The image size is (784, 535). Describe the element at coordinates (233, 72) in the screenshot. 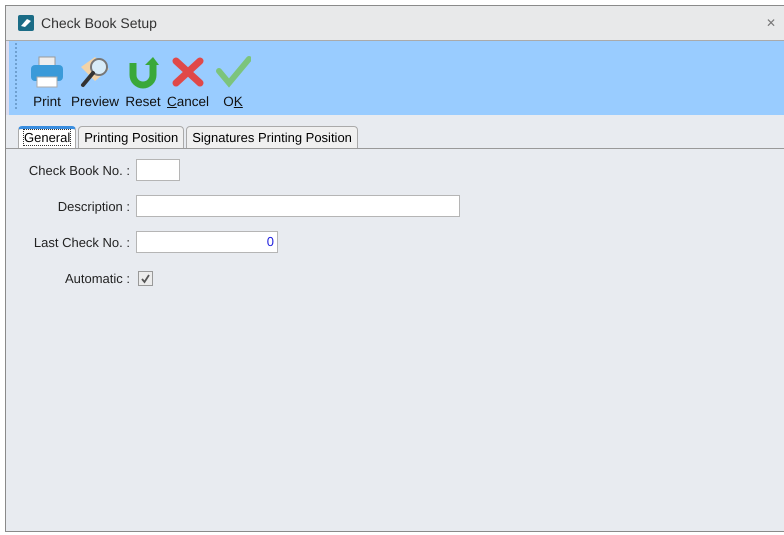

I see `checkmark-icon` at that location.